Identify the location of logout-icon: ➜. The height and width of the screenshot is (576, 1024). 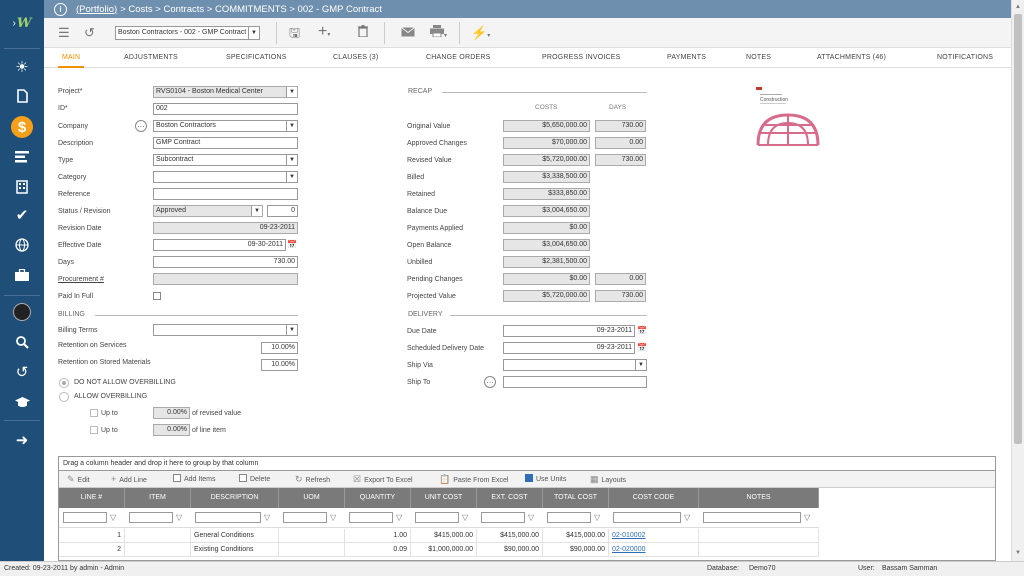
(22, 440).